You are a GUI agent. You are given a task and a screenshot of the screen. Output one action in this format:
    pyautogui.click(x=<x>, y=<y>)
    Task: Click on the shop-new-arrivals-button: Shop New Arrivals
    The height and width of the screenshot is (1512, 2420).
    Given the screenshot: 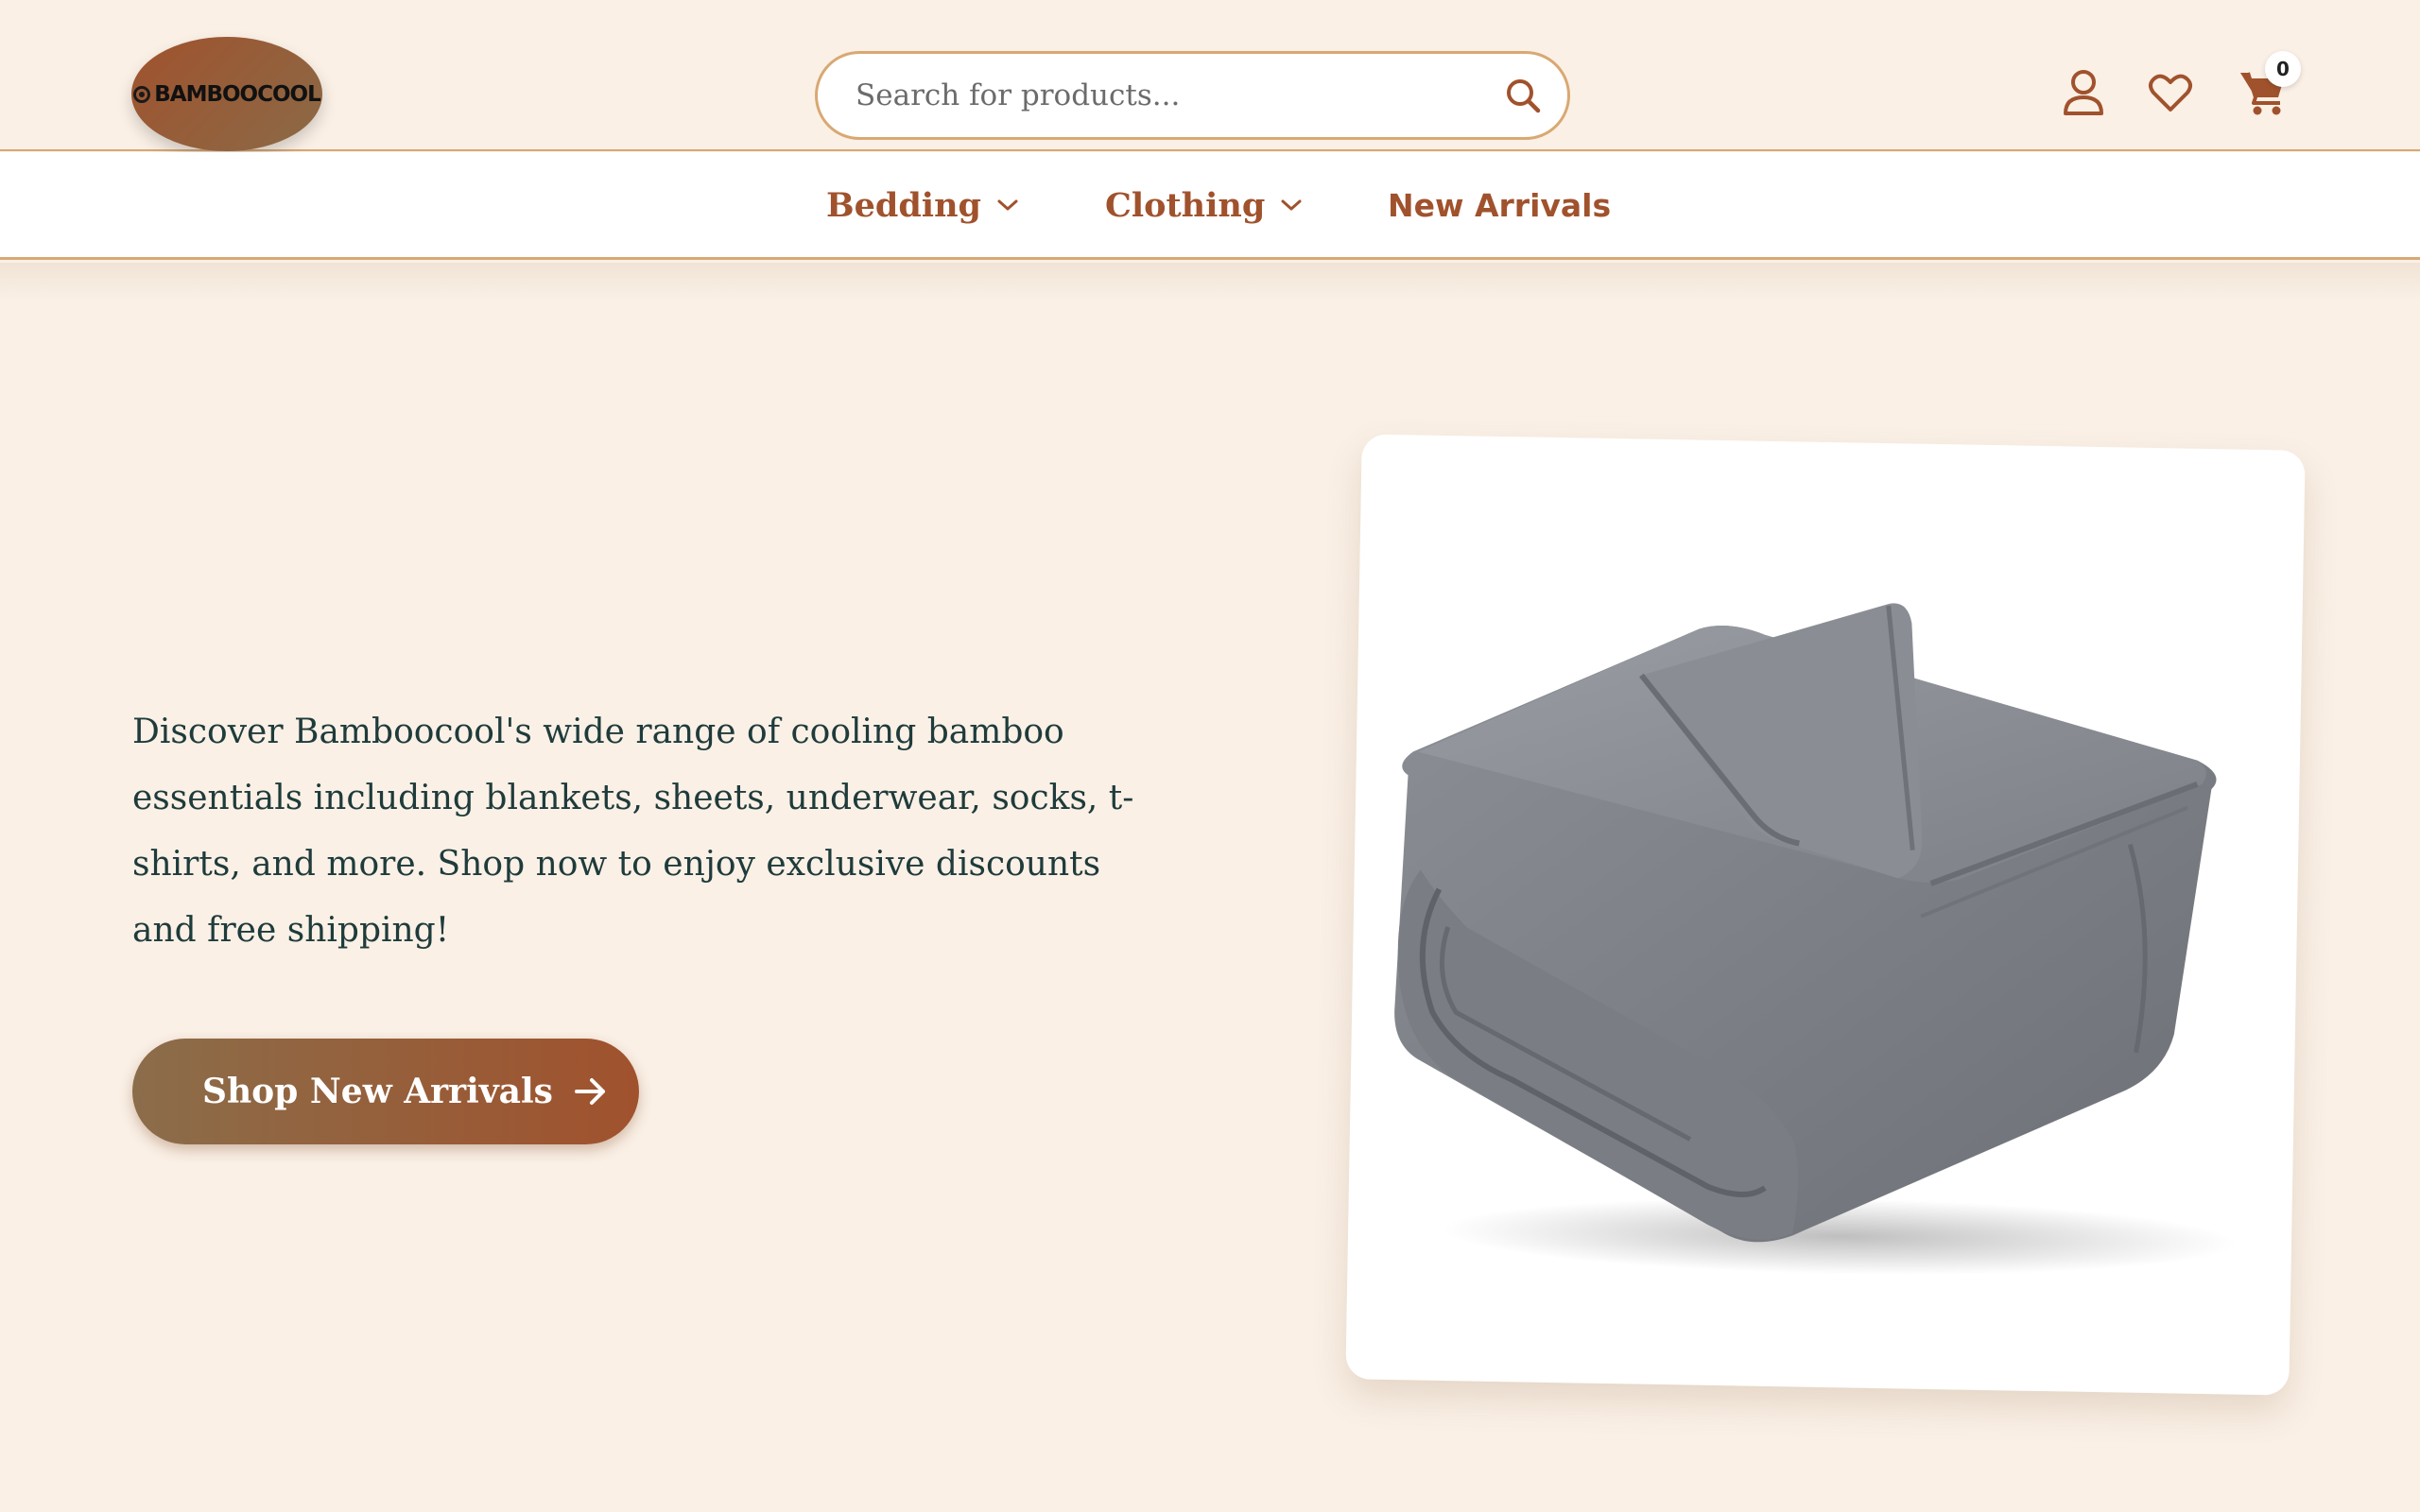 What is the action you would take?
    pyautogui.click(x=385, y=1091)
    